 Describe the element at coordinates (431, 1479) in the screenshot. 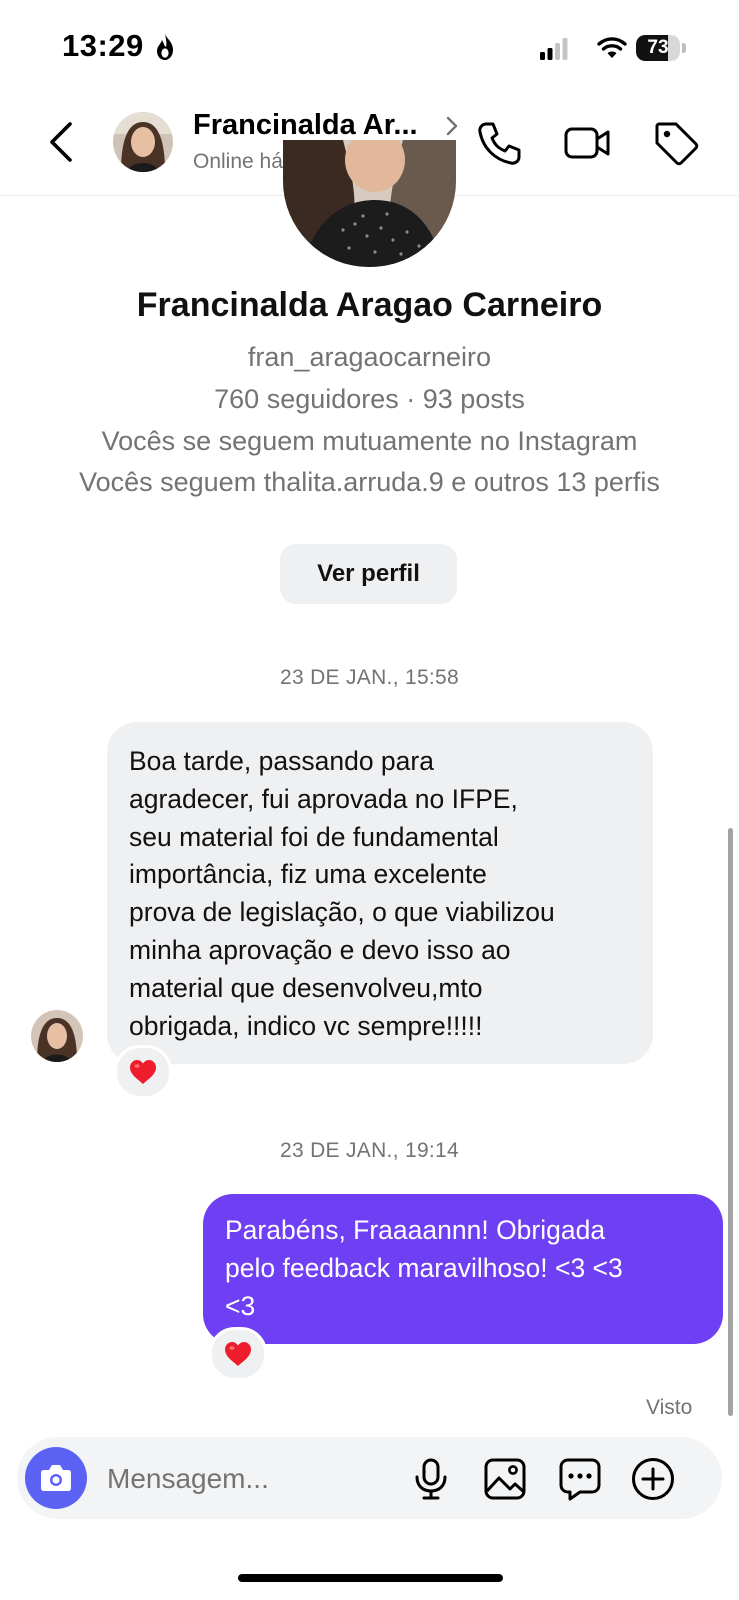

I see `microphone-icon` at that location.